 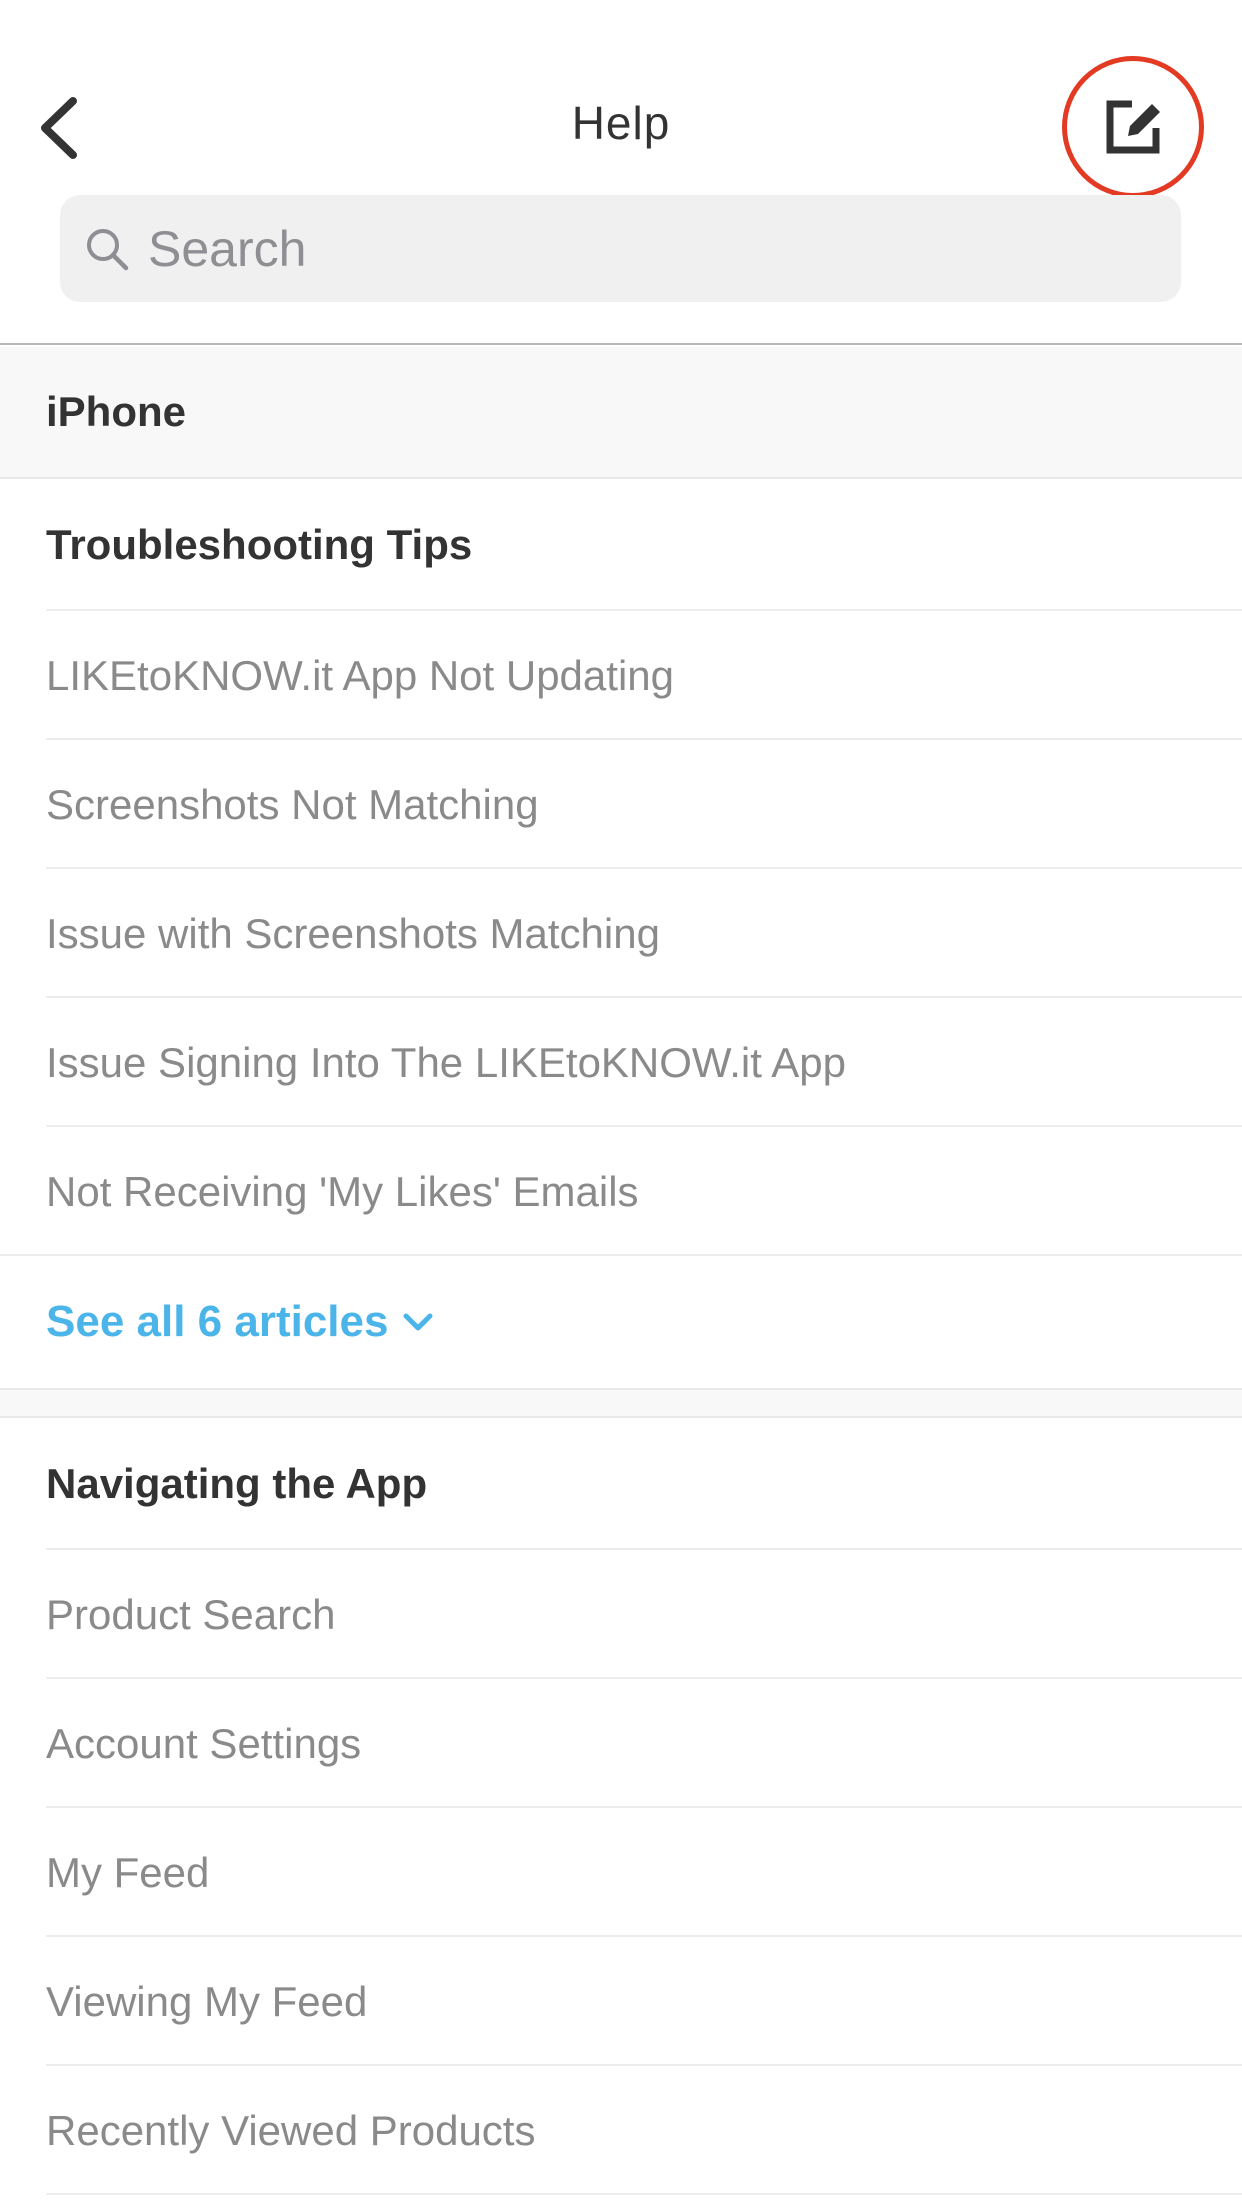 I want to click on page-title: Help, so click(x=621, y=123).